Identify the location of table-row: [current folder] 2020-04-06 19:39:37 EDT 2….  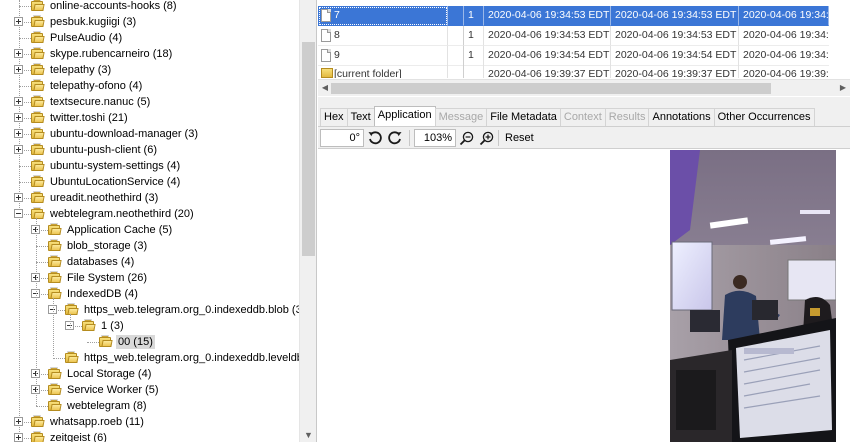
(584, 71).